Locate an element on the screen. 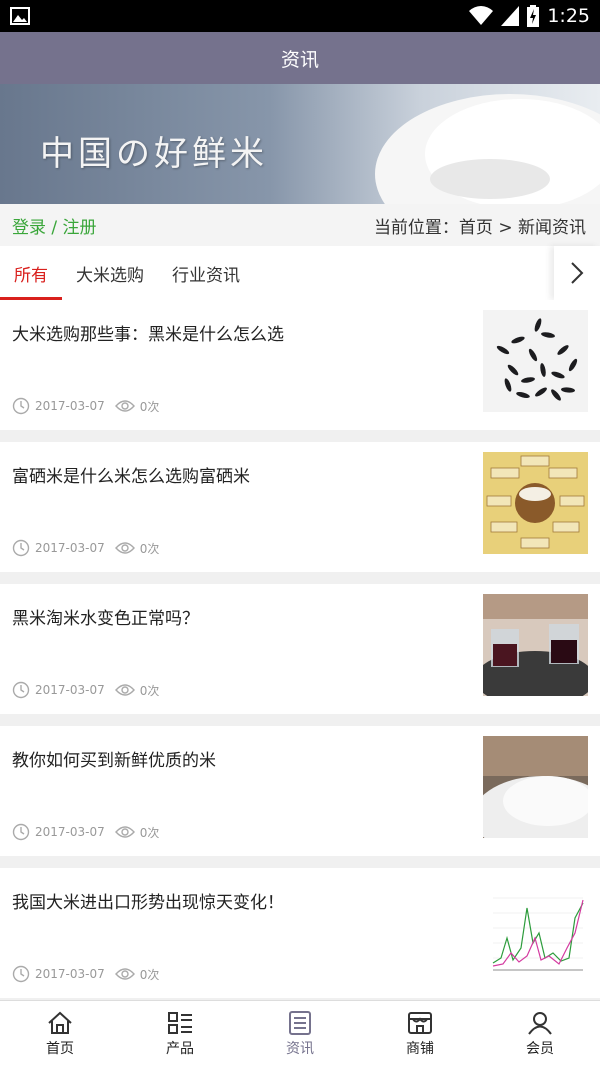 The image size is (600, 1067). nav-home: 首页 is located at coordinates (60, 1034).